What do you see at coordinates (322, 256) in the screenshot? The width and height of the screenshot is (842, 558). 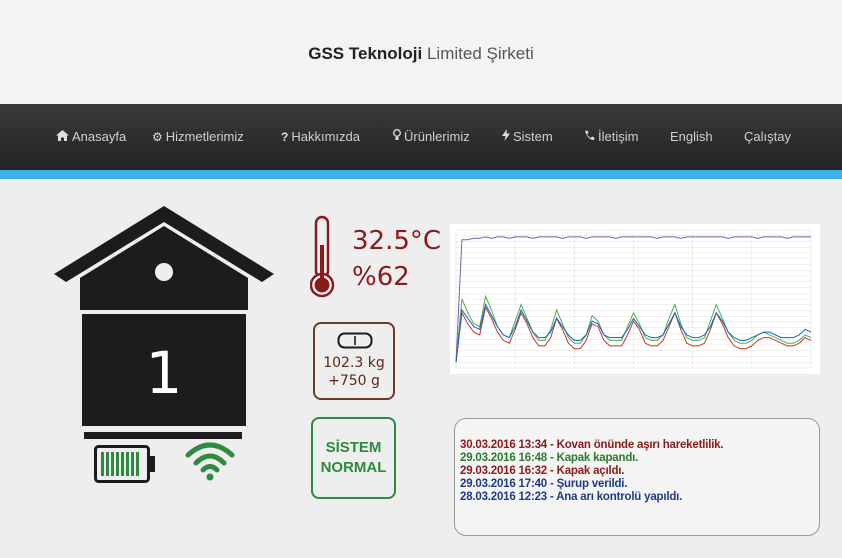 I see `thermometer-icon` at bounding box center [322, 256].